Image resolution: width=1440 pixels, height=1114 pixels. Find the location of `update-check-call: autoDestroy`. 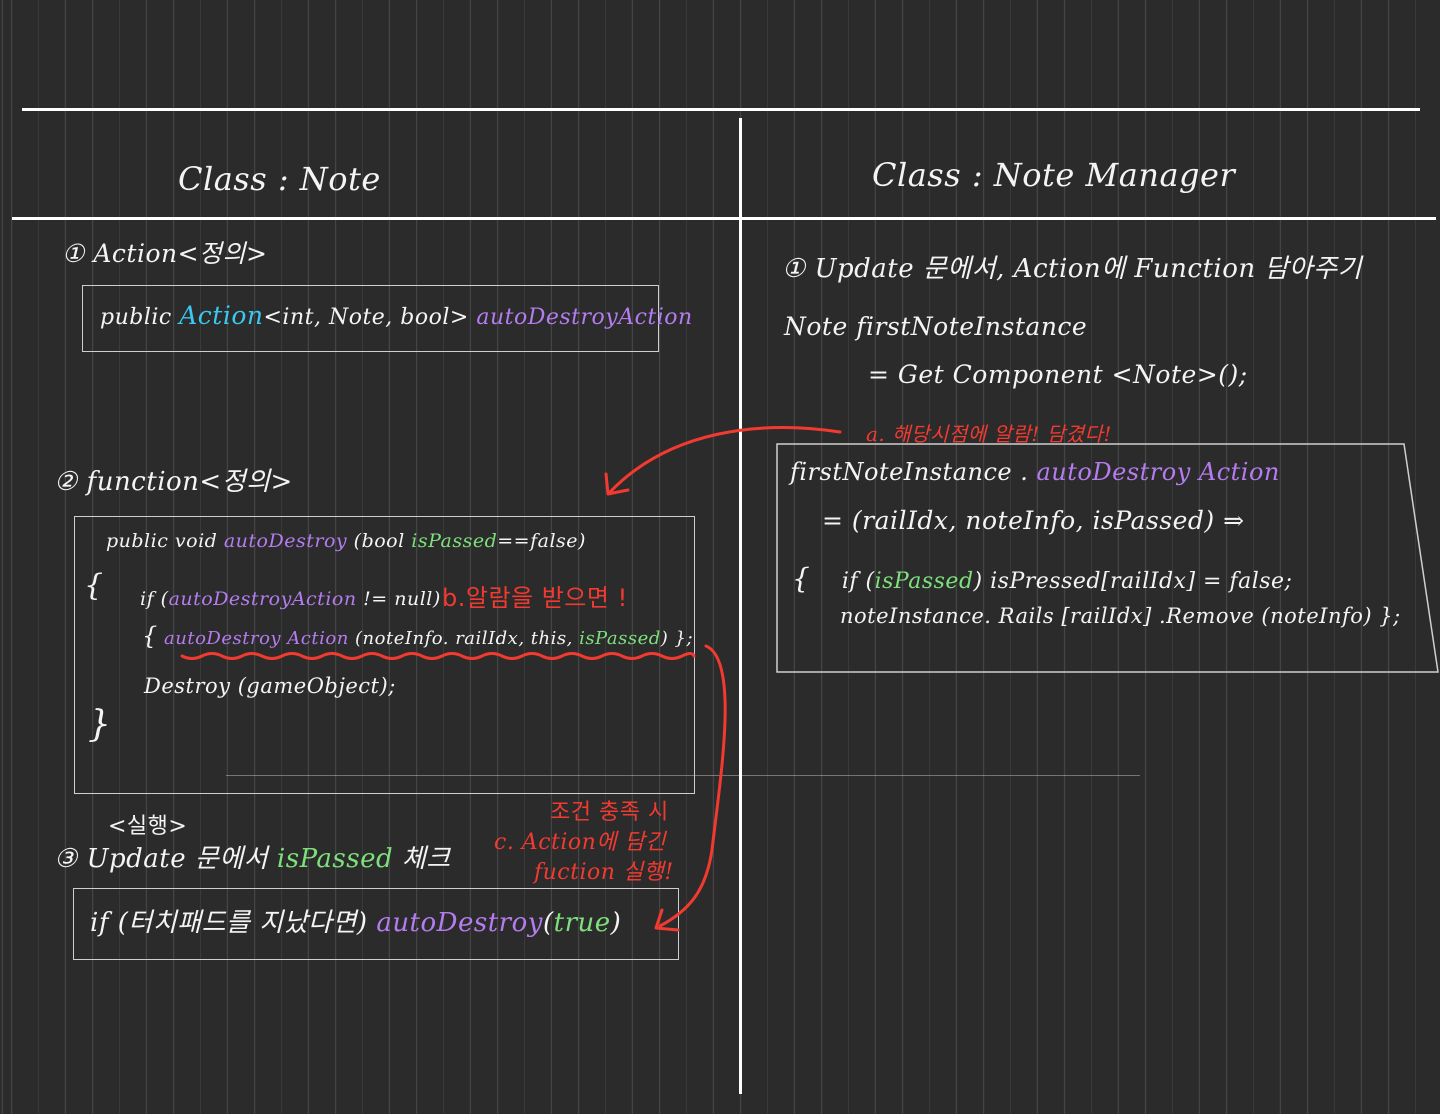

update-check-call: autoDestroy is located at coordinates (459, 923).